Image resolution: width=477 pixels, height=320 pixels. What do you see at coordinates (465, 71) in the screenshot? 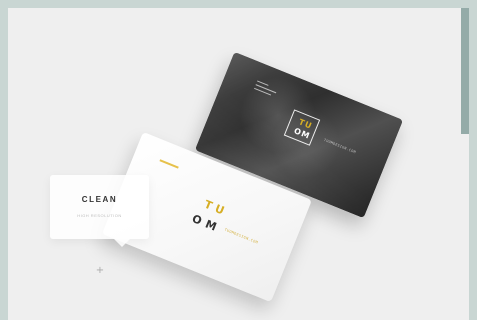
I see `edge-accent` at bounding box center [465, 71].